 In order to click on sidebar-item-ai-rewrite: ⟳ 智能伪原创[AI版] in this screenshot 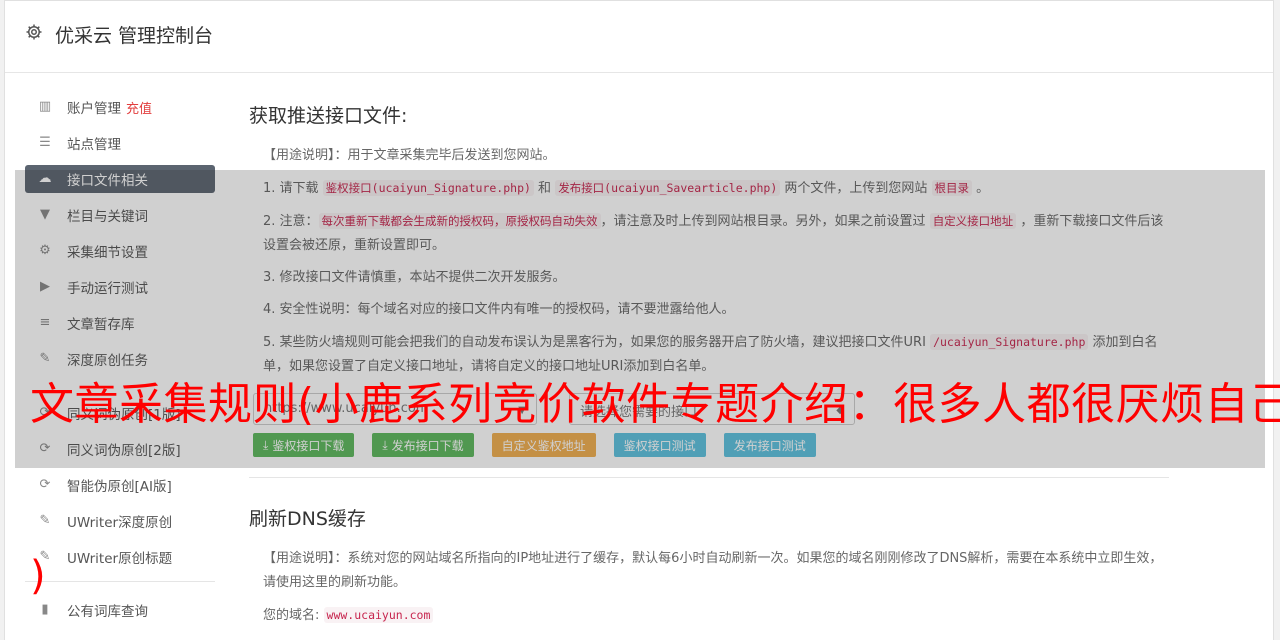, I will do `click(120, 485)`.